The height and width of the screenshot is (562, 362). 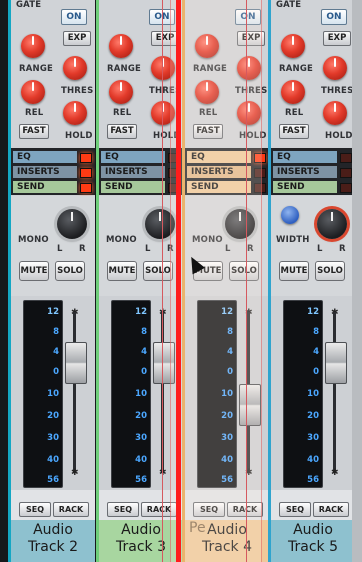 I want to click on routing-section: EQ INSERTS SEND, so click(x=313, y=171).